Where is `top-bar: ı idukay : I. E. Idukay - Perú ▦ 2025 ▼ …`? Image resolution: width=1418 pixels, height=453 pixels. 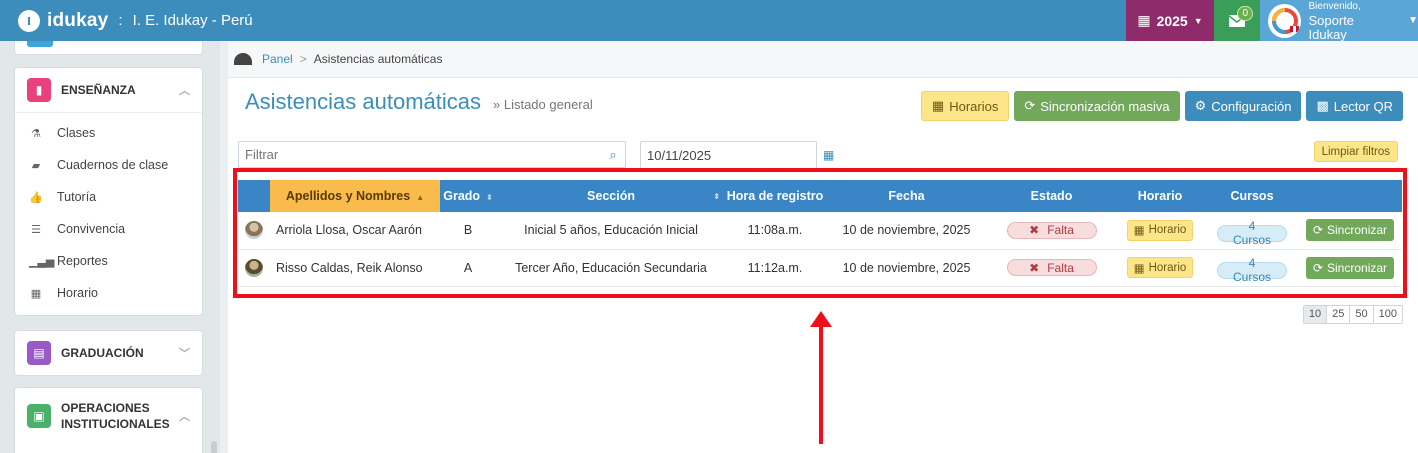 top-bar: ı idukay : I. E. Idukay - Perú ▦ 2025 ▼ … is located at coordinates (709, 20).